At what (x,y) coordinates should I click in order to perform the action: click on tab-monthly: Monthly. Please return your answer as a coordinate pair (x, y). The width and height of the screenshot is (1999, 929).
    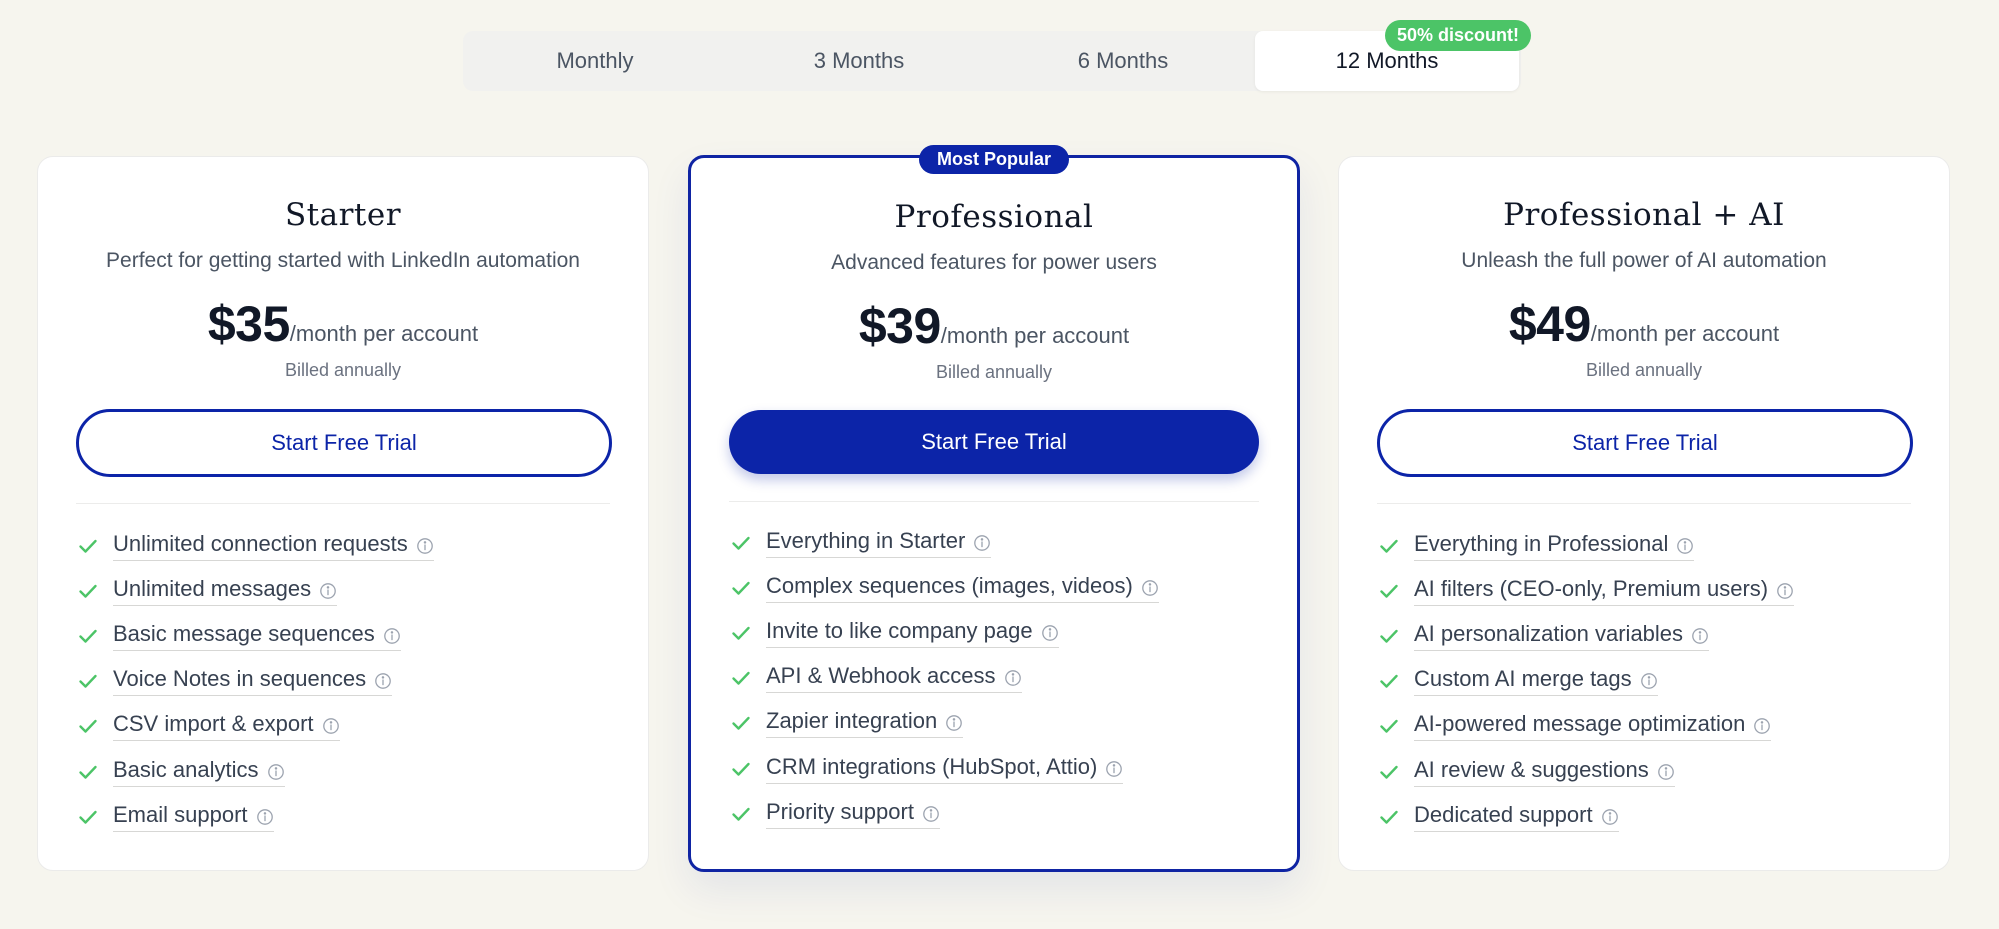
    Looking at the image, I should click on (595, 61).